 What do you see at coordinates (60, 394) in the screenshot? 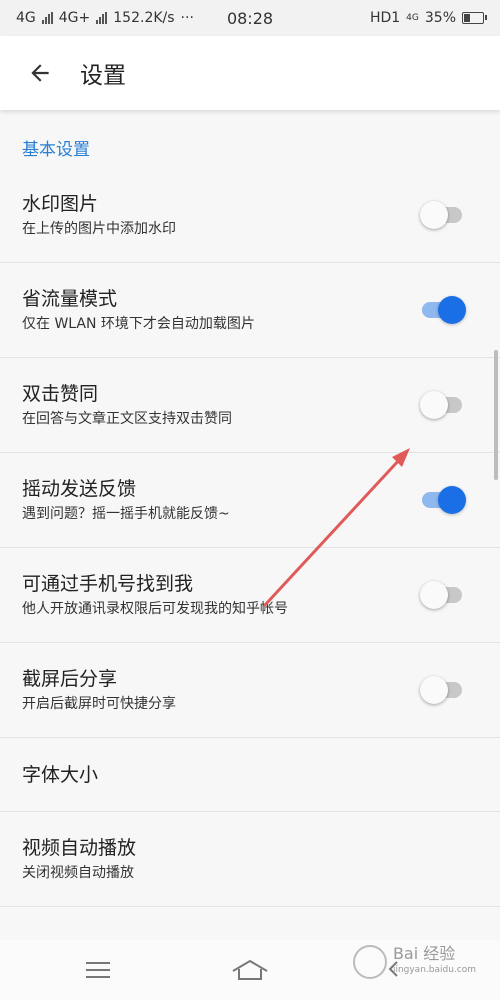
I see `setting-title: 双击赞同` at bounding box center [60, 394].